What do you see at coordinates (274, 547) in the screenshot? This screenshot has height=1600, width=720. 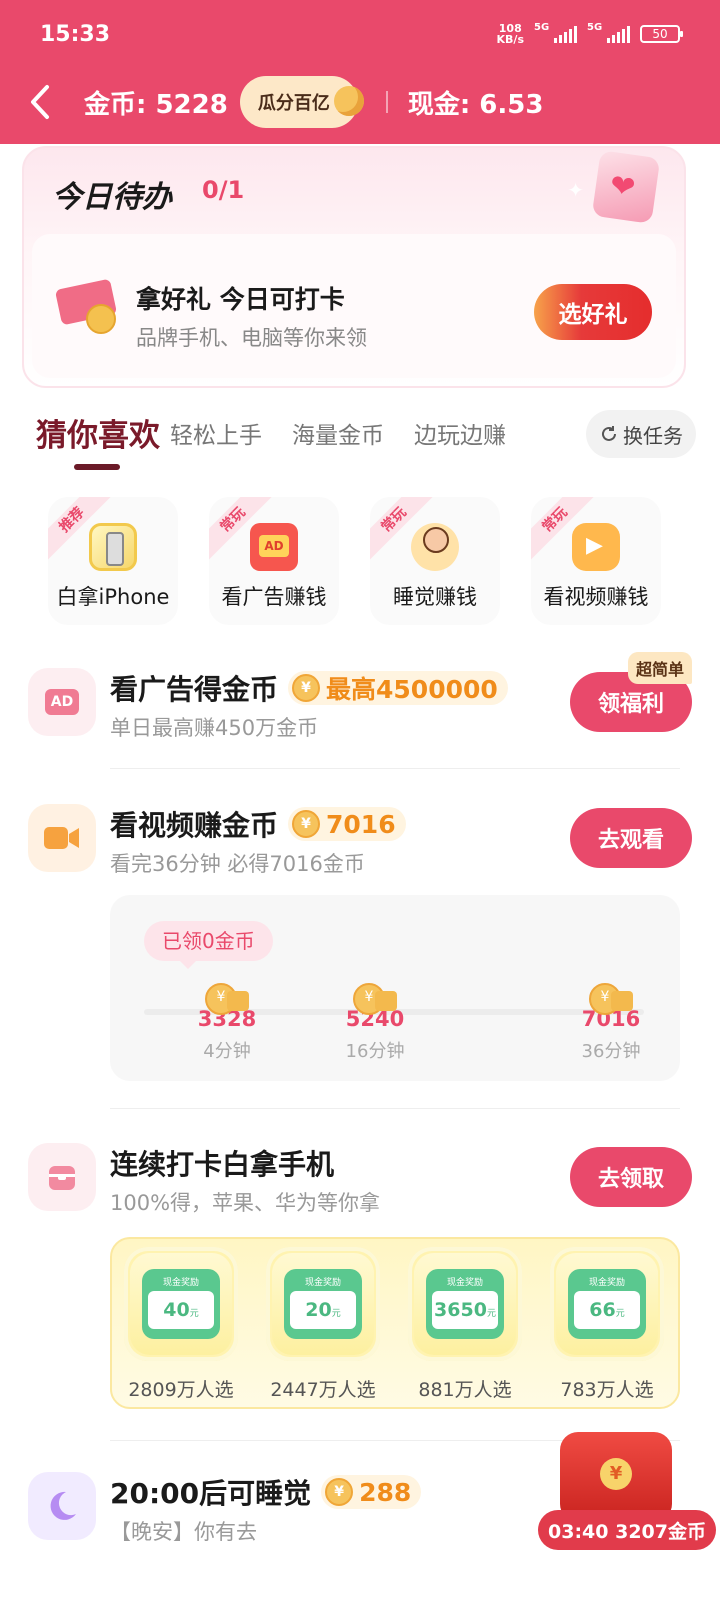 I see `ad-tv-icon` at bounding box center [274, 547].